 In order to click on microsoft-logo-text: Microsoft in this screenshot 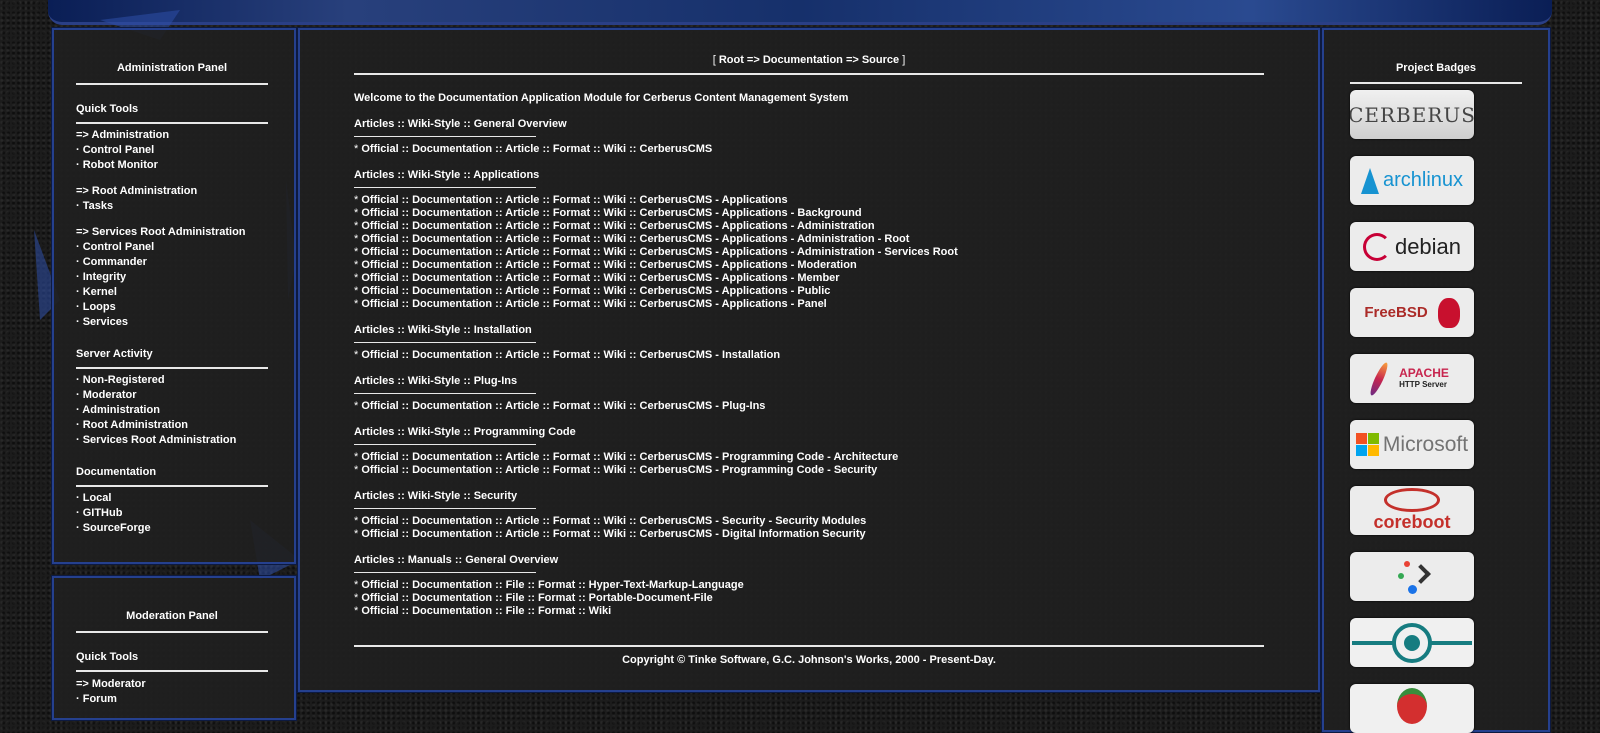, I will do `click(1425, 444)`.